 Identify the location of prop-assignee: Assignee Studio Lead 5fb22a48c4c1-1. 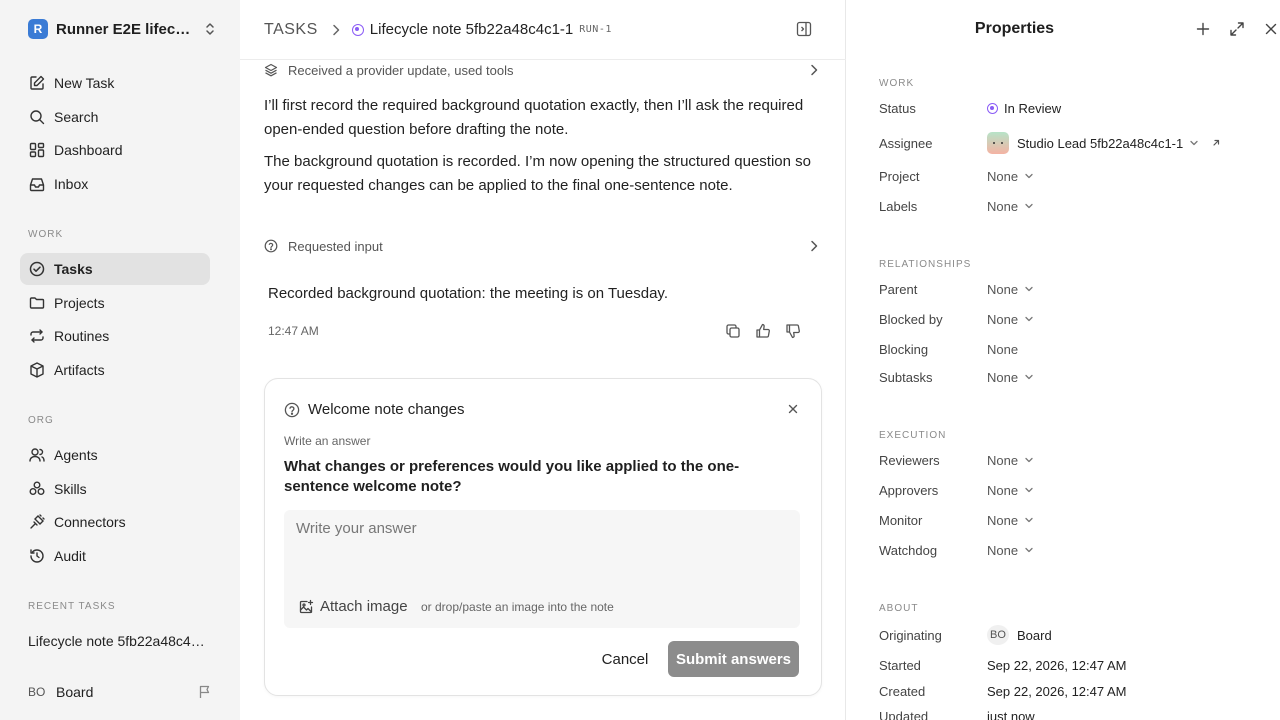
(1074, 143).